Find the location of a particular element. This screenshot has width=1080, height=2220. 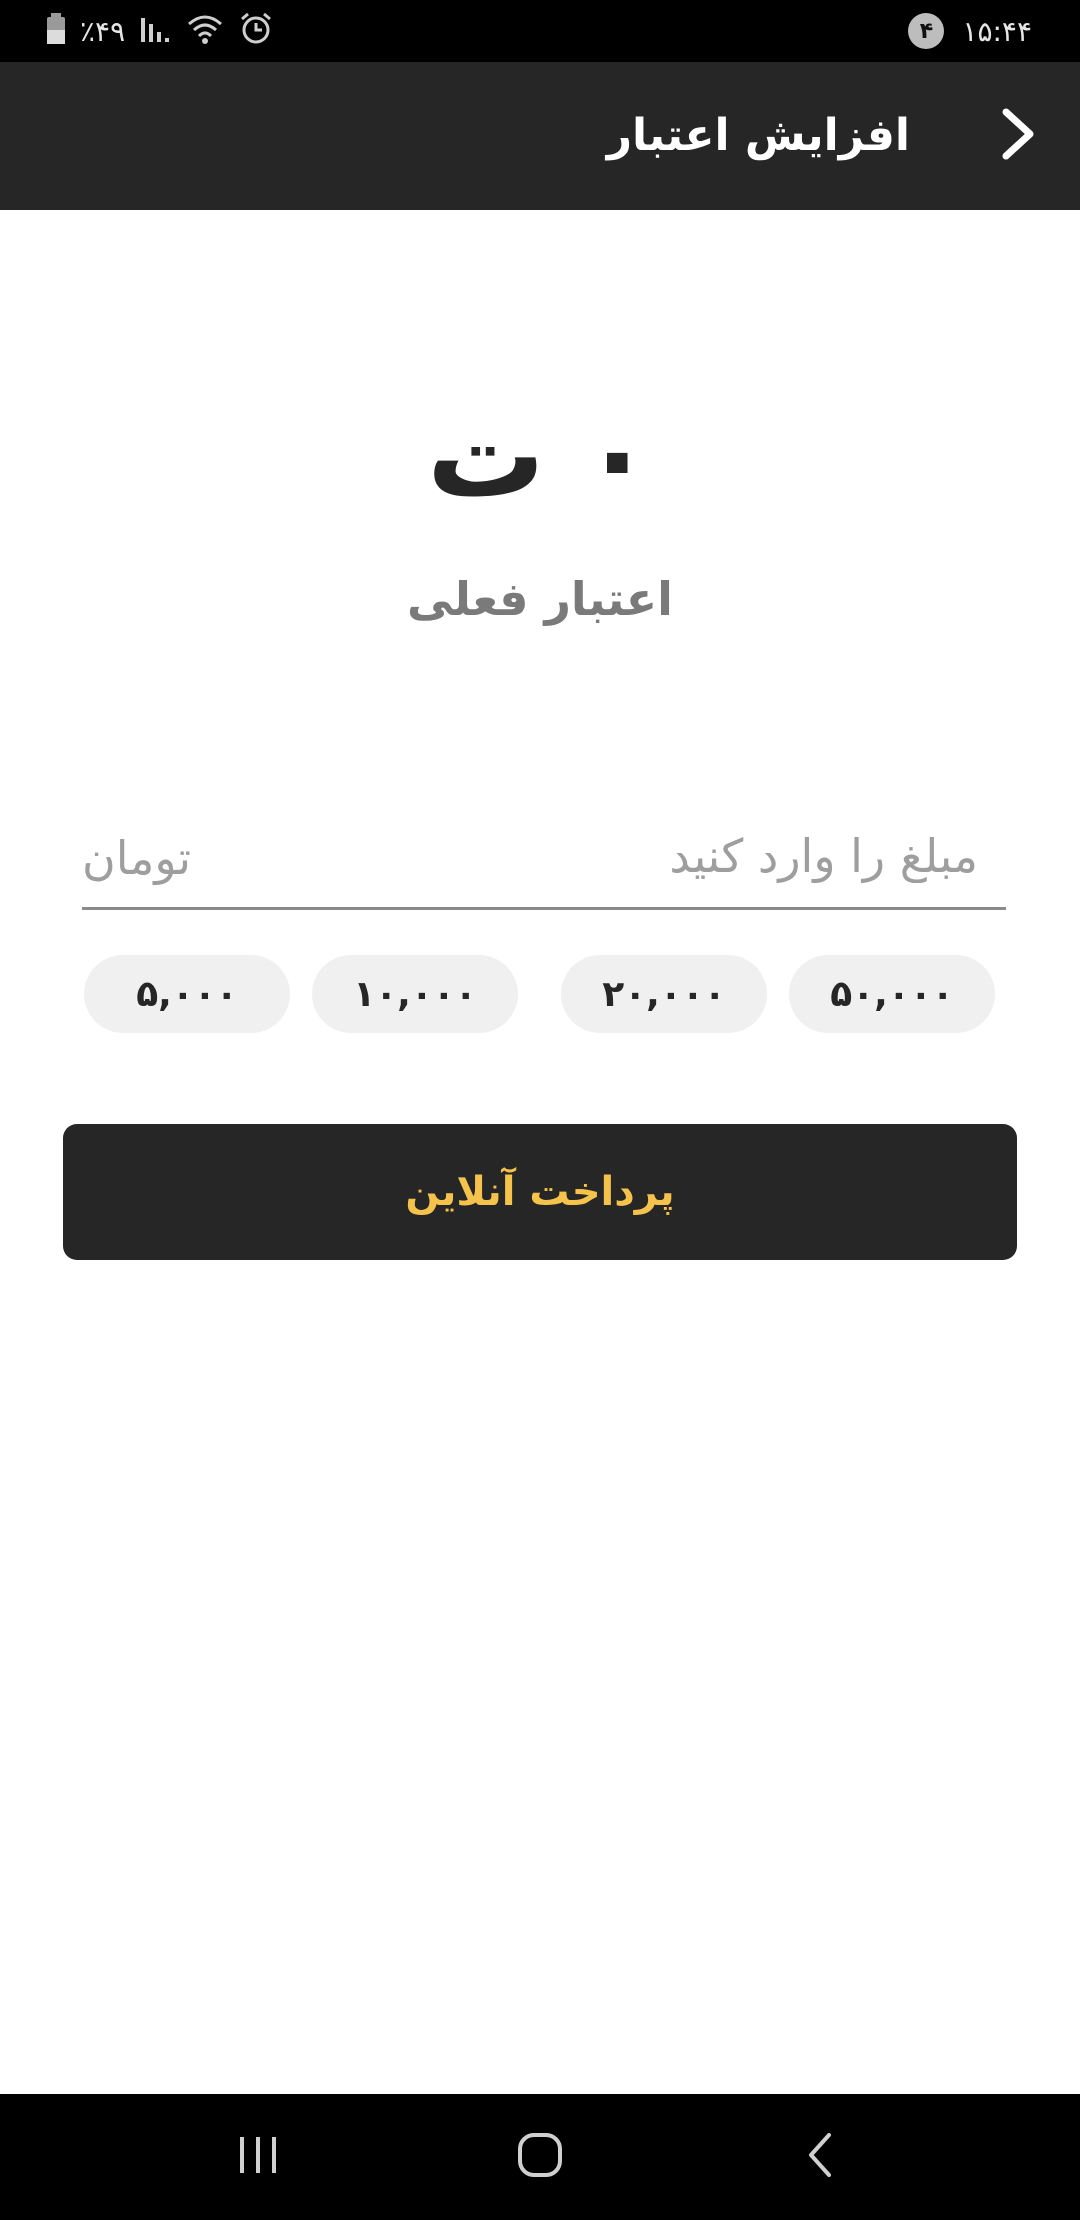

status-icons: ٪۴۹ is located at coordinates (159, 31).